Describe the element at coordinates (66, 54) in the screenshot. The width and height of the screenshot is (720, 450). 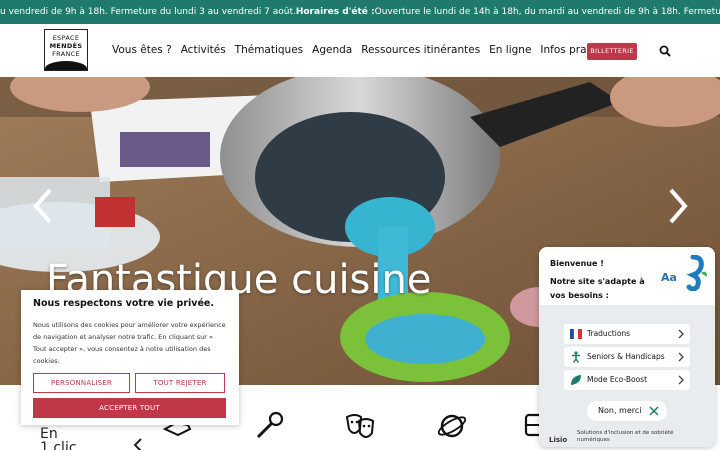
I see `logo-line-3: FRANCE` at that location.